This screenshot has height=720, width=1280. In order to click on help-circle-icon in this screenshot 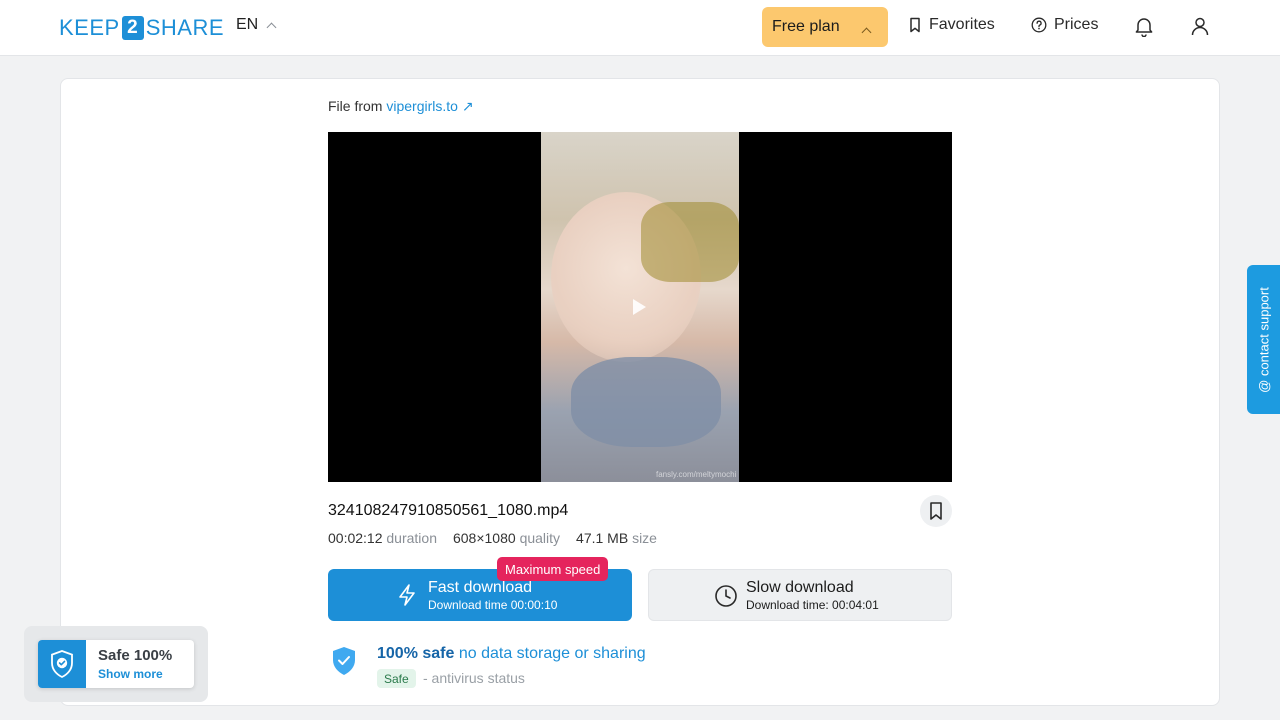, I will do `click(1039, 25)`.